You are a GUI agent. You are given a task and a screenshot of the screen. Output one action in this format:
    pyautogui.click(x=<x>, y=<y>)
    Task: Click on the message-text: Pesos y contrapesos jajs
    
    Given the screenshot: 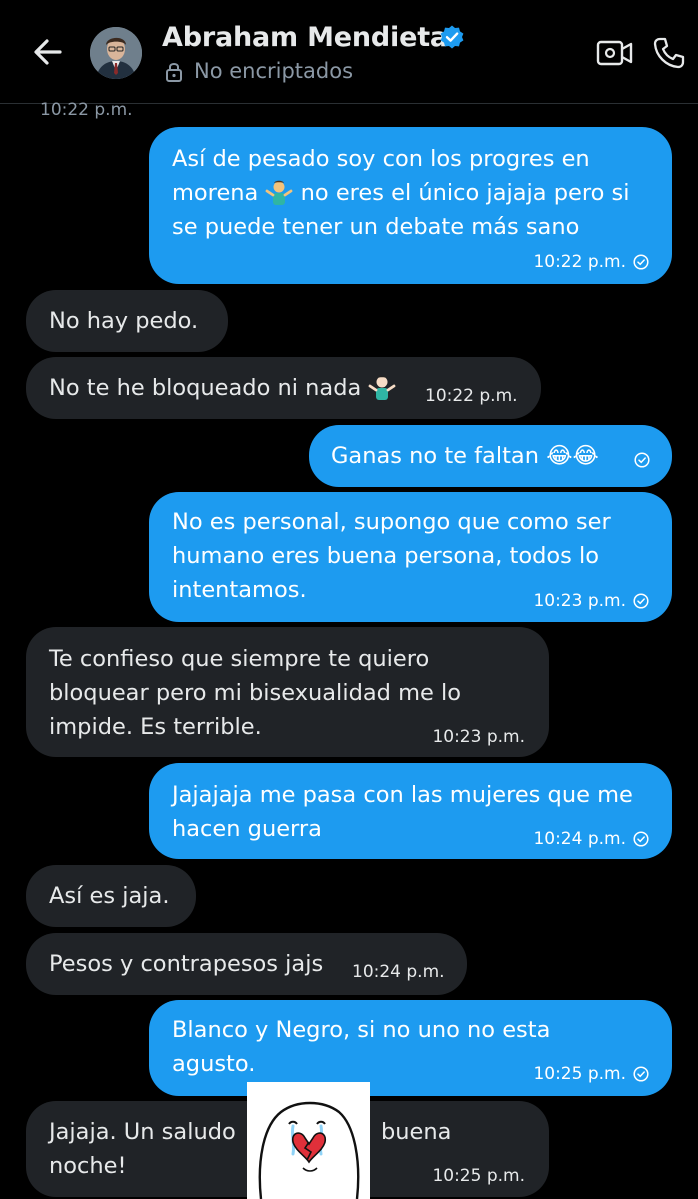 What is the action you would take?
    pyautogui.click(x=186, y=964)
    